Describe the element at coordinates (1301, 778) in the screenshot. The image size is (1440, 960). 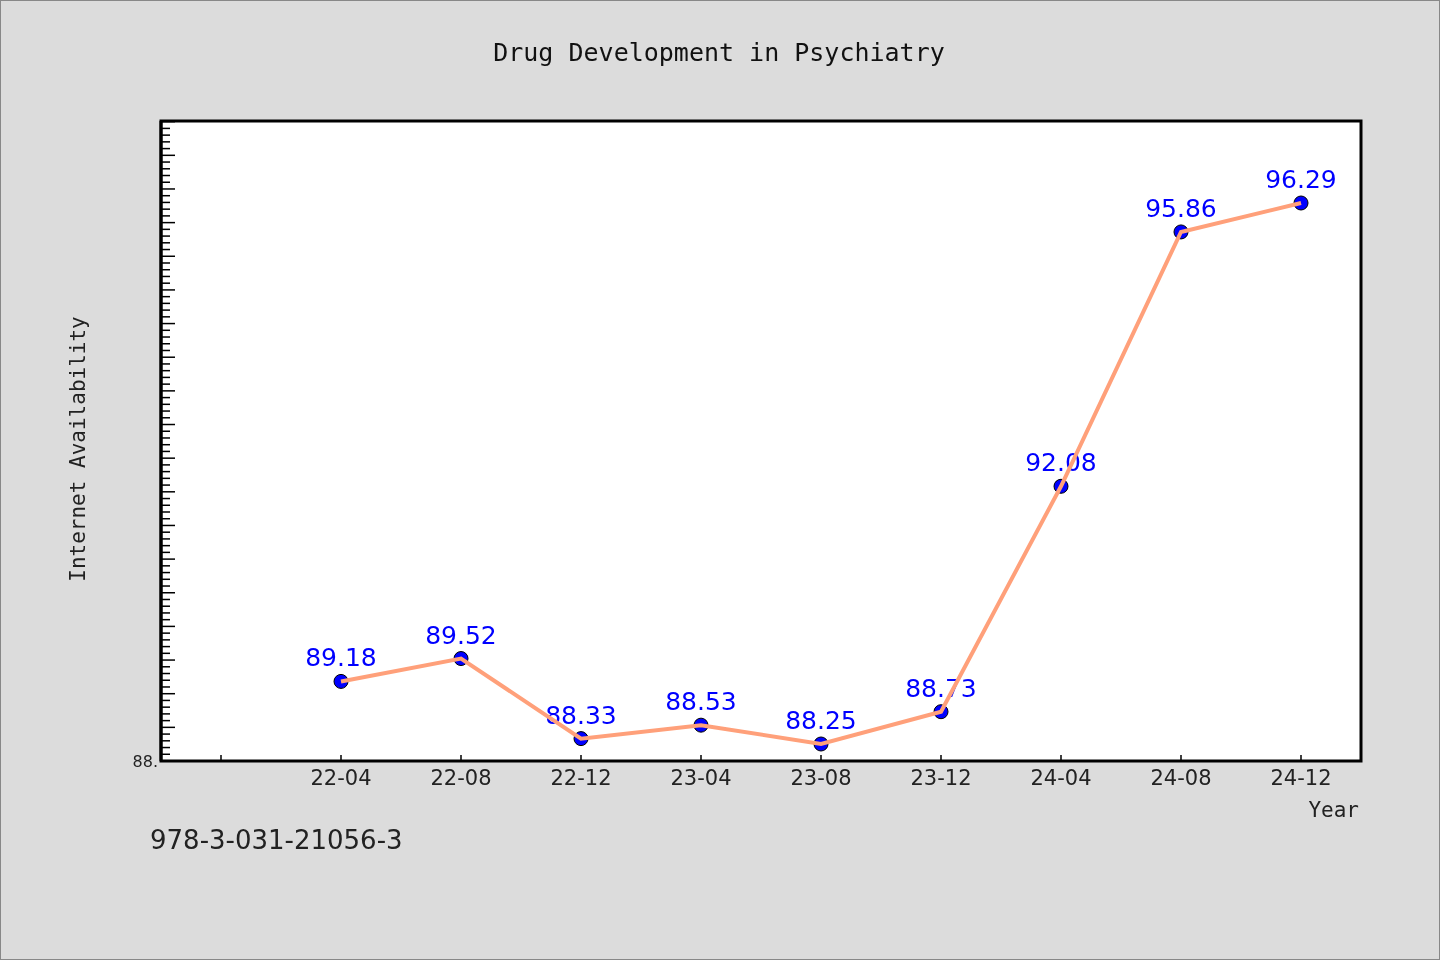
I see `x-tick-label: 24-12` at that location.